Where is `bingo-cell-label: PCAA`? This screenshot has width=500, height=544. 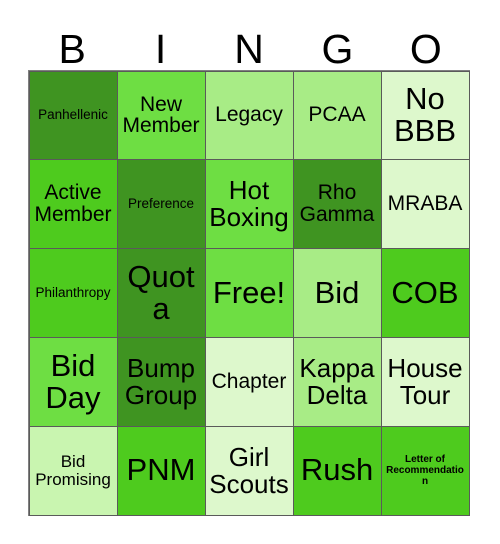 bingo-cell-label: PCAA is located at coordinates (337, 115).